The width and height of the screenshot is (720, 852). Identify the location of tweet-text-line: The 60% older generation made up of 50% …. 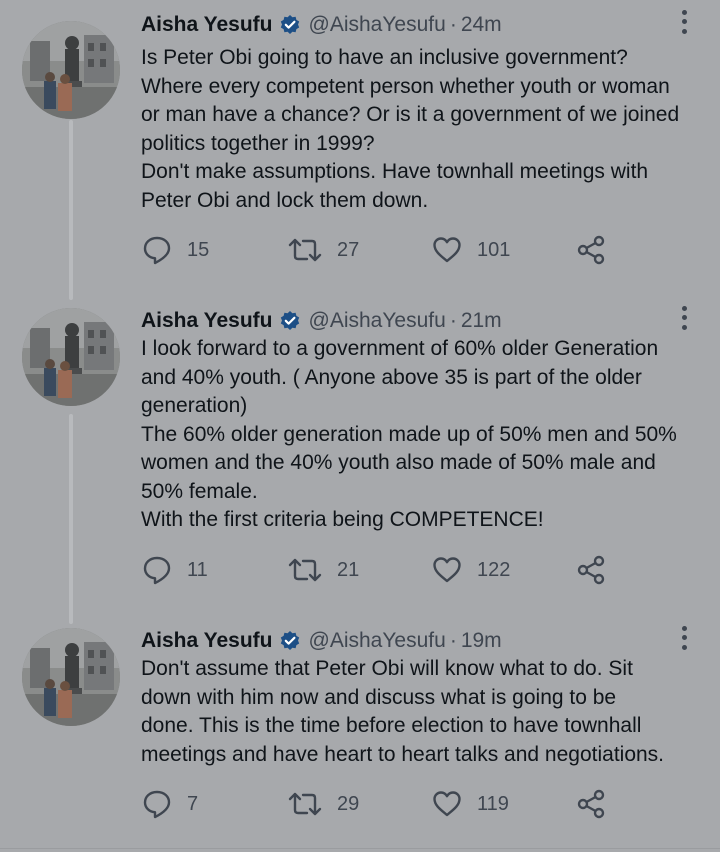
(409, 434).